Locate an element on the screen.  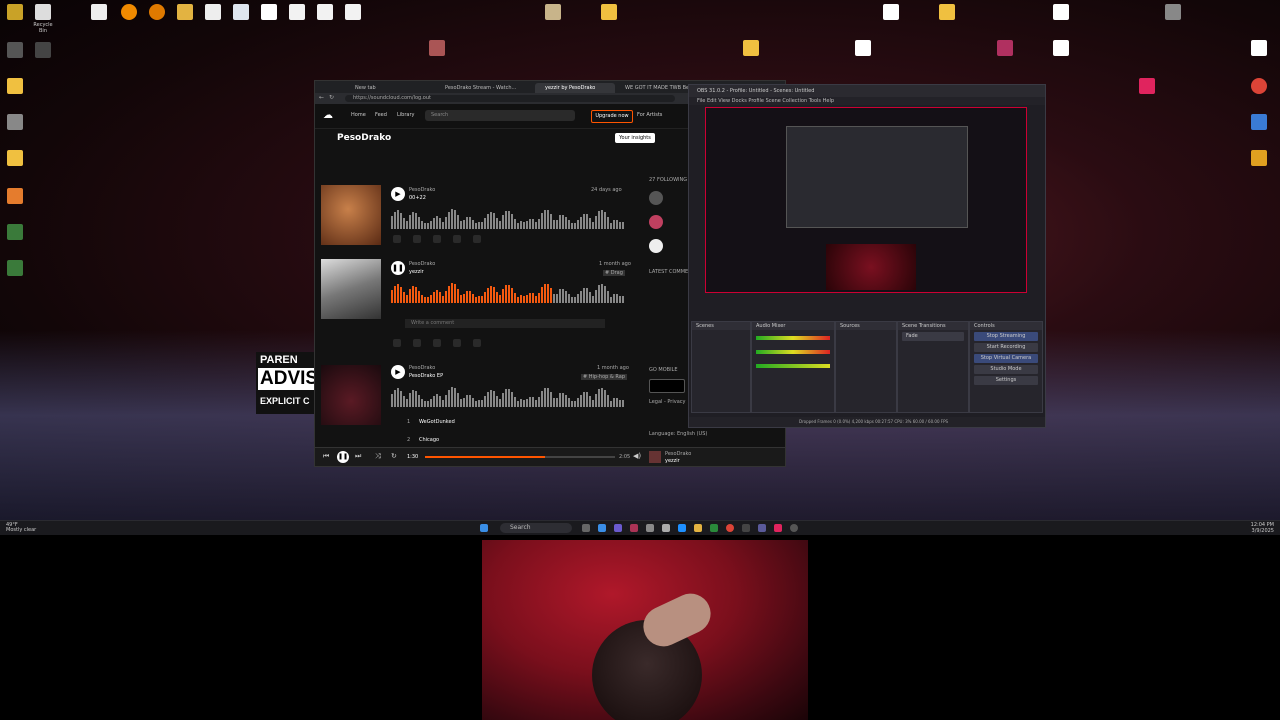
nav-home: Home is located at coordinates (358, 115).